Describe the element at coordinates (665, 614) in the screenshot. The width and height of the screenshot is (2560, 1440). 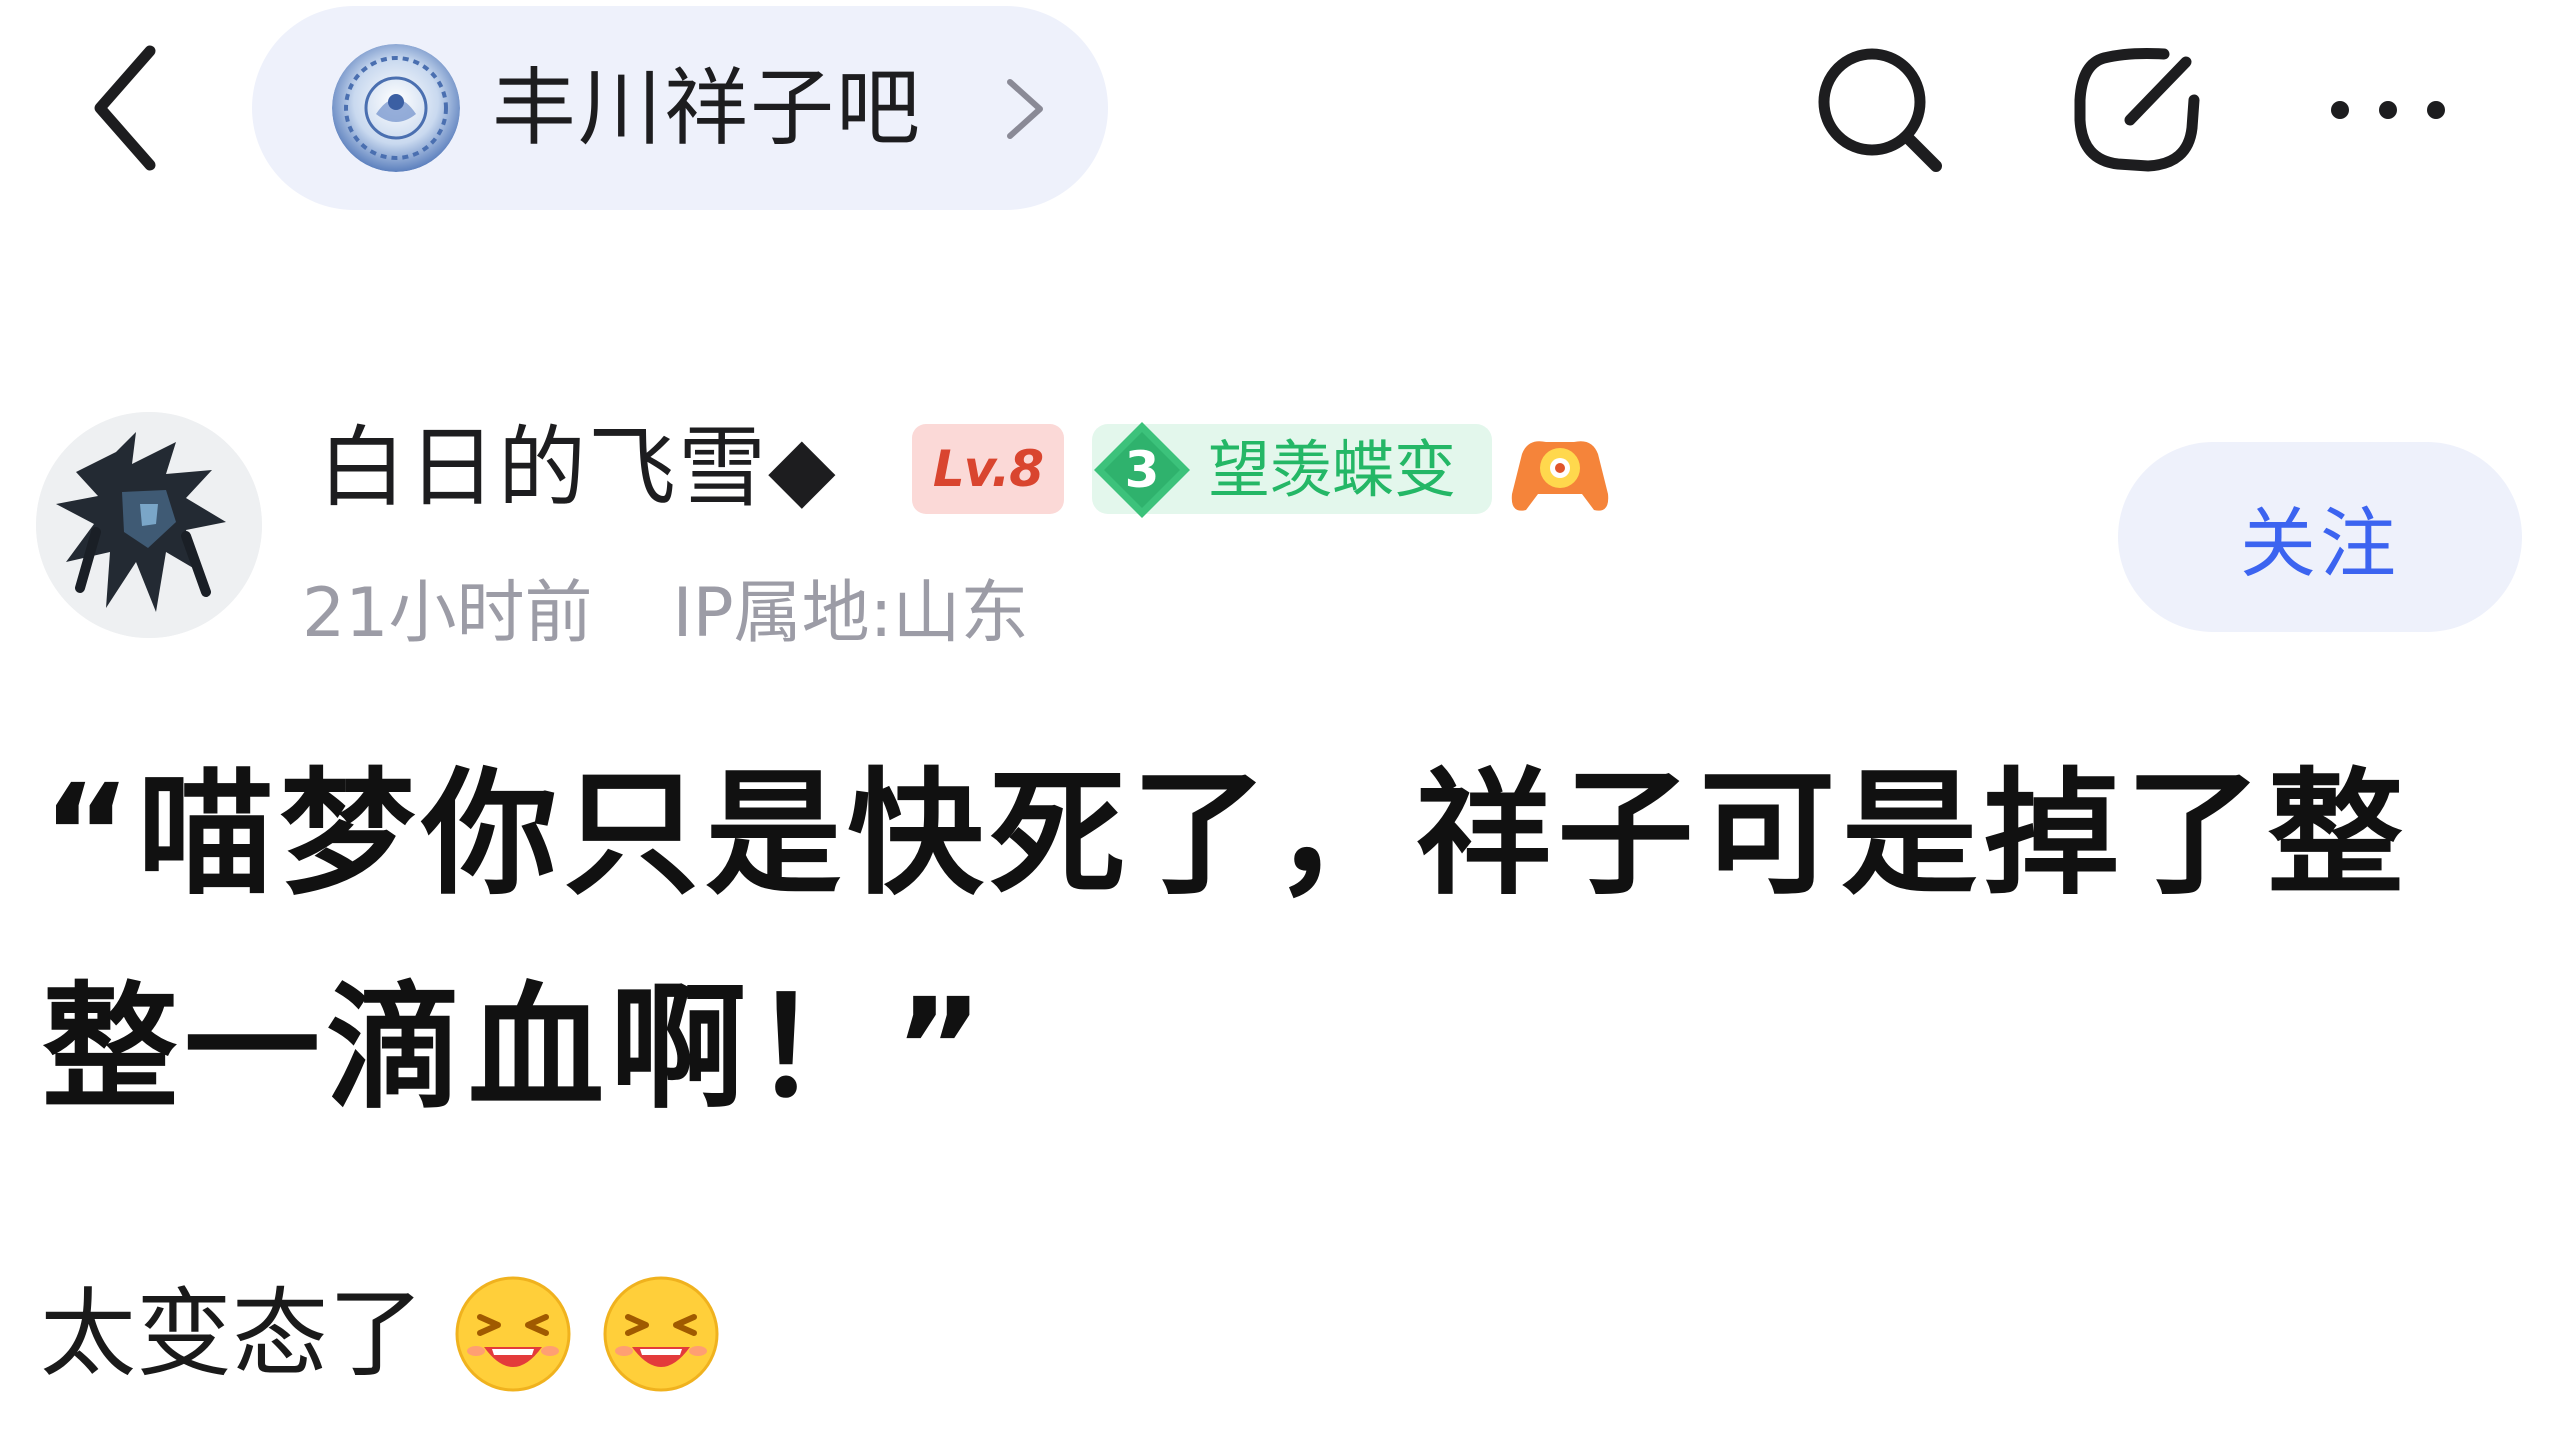
I see `post-meta: 21小时前 IP属地:山东` at that location.